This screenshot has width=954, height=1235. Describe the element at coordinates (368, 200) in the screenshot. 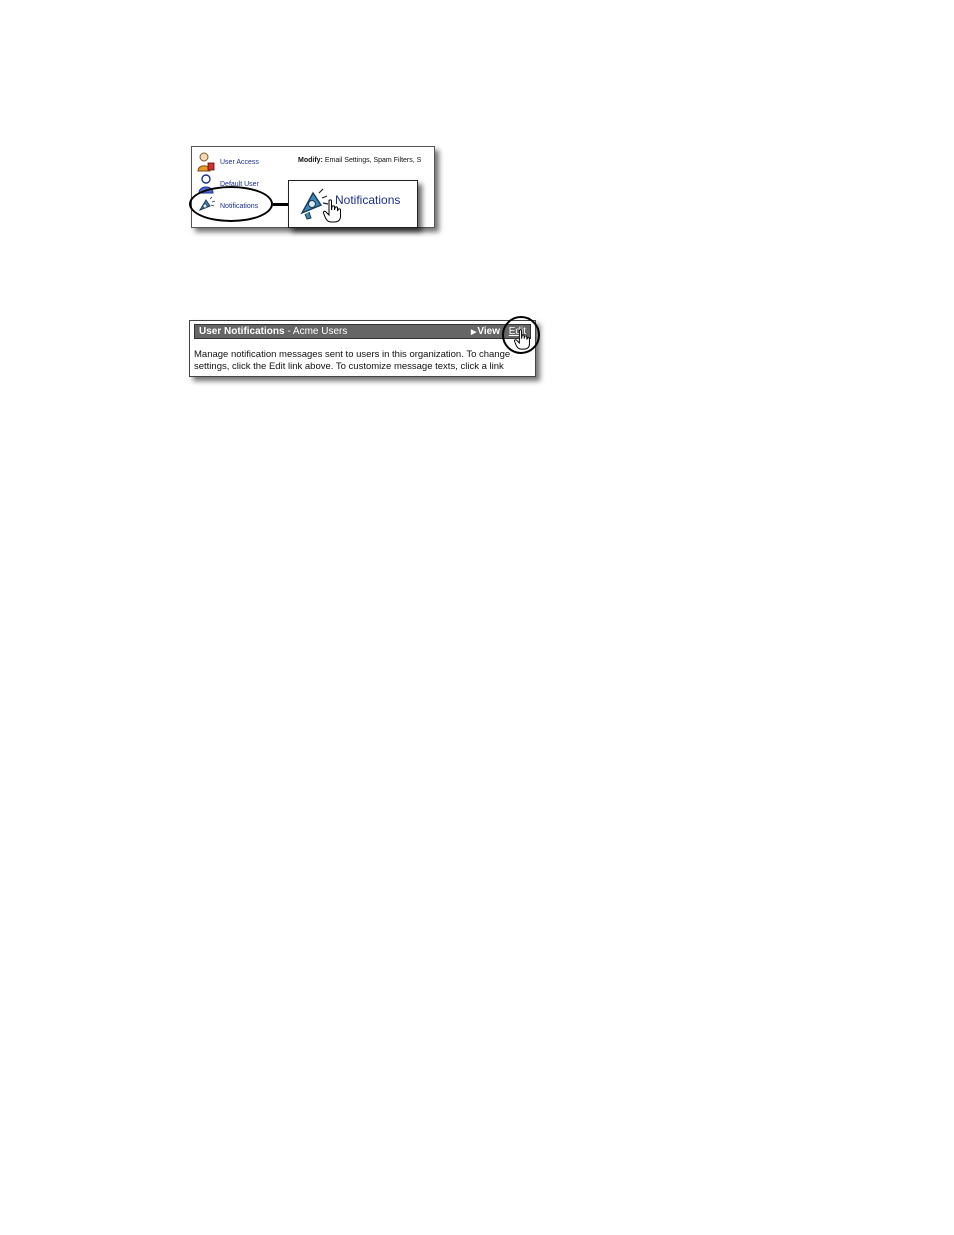

I see `zoom-label: Notifications` at that location.